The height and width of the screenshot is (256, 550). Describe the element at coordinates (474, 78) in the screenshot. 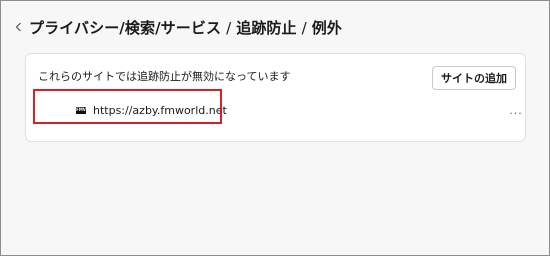

I see `add-site-button: サイトの追加` at that location.